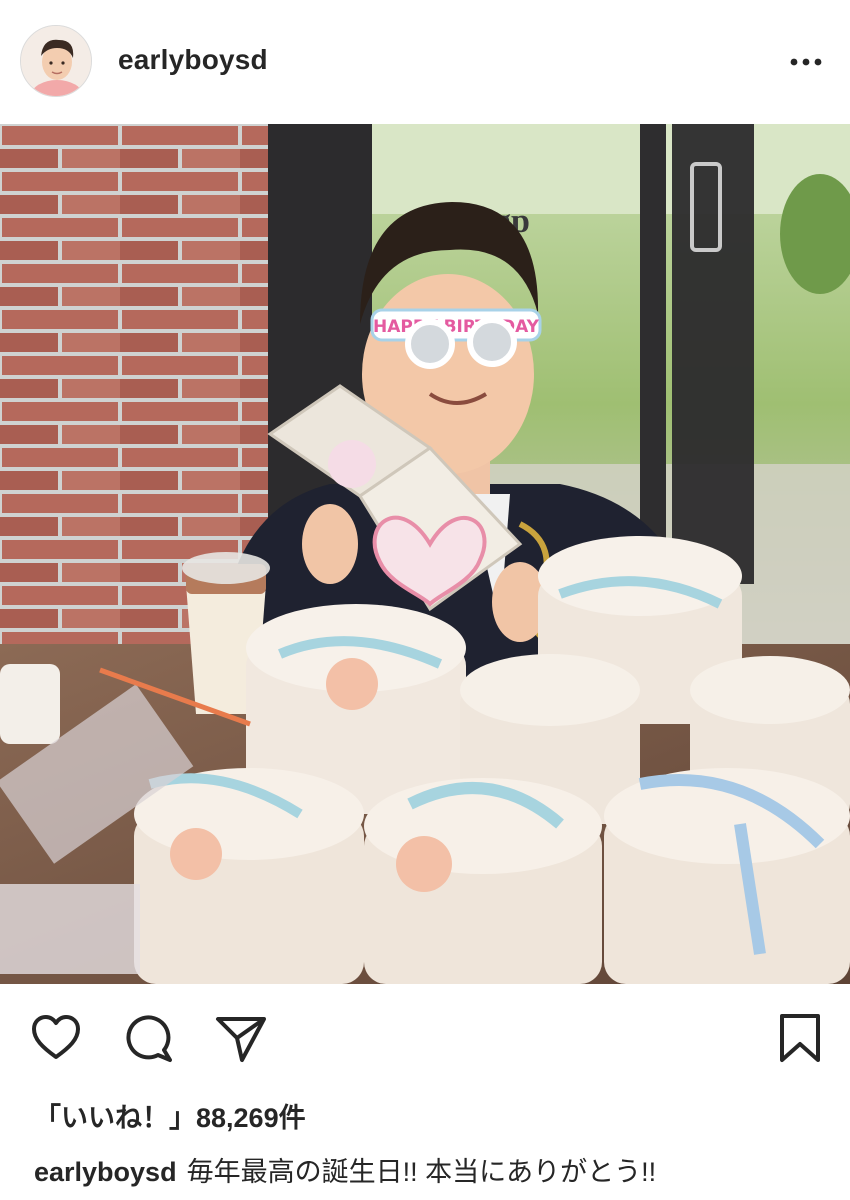  Describe the element at coordinates (105, 1172) in the screenshot. I see `caption-username: earlyboysd` at that location.